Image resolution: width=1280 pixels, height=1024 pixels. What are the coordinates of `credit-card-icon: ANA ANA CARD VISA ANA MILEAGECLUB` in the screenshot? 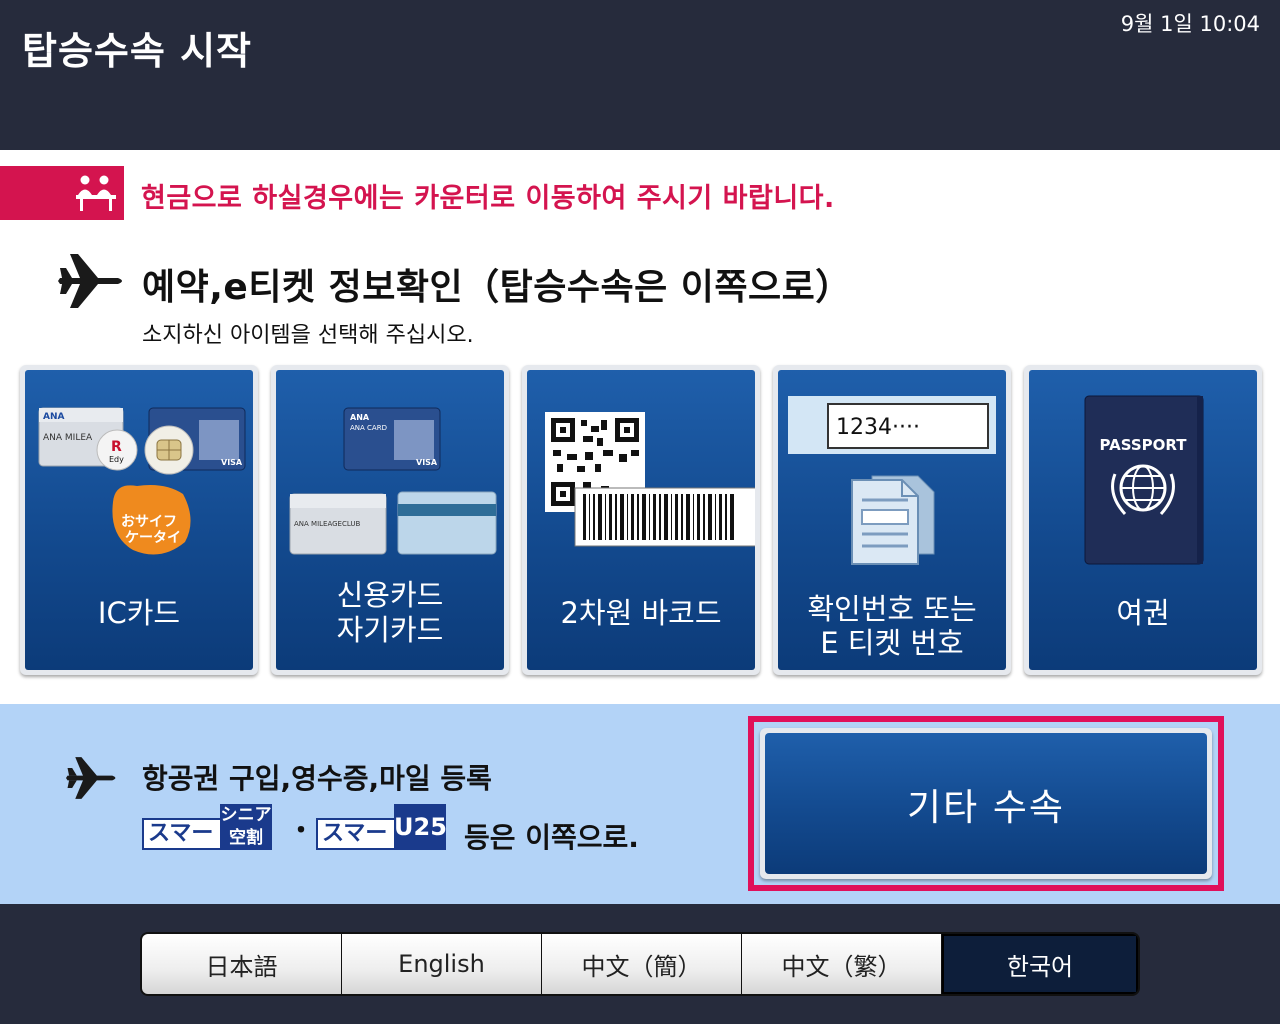 It's located at (393, 481).